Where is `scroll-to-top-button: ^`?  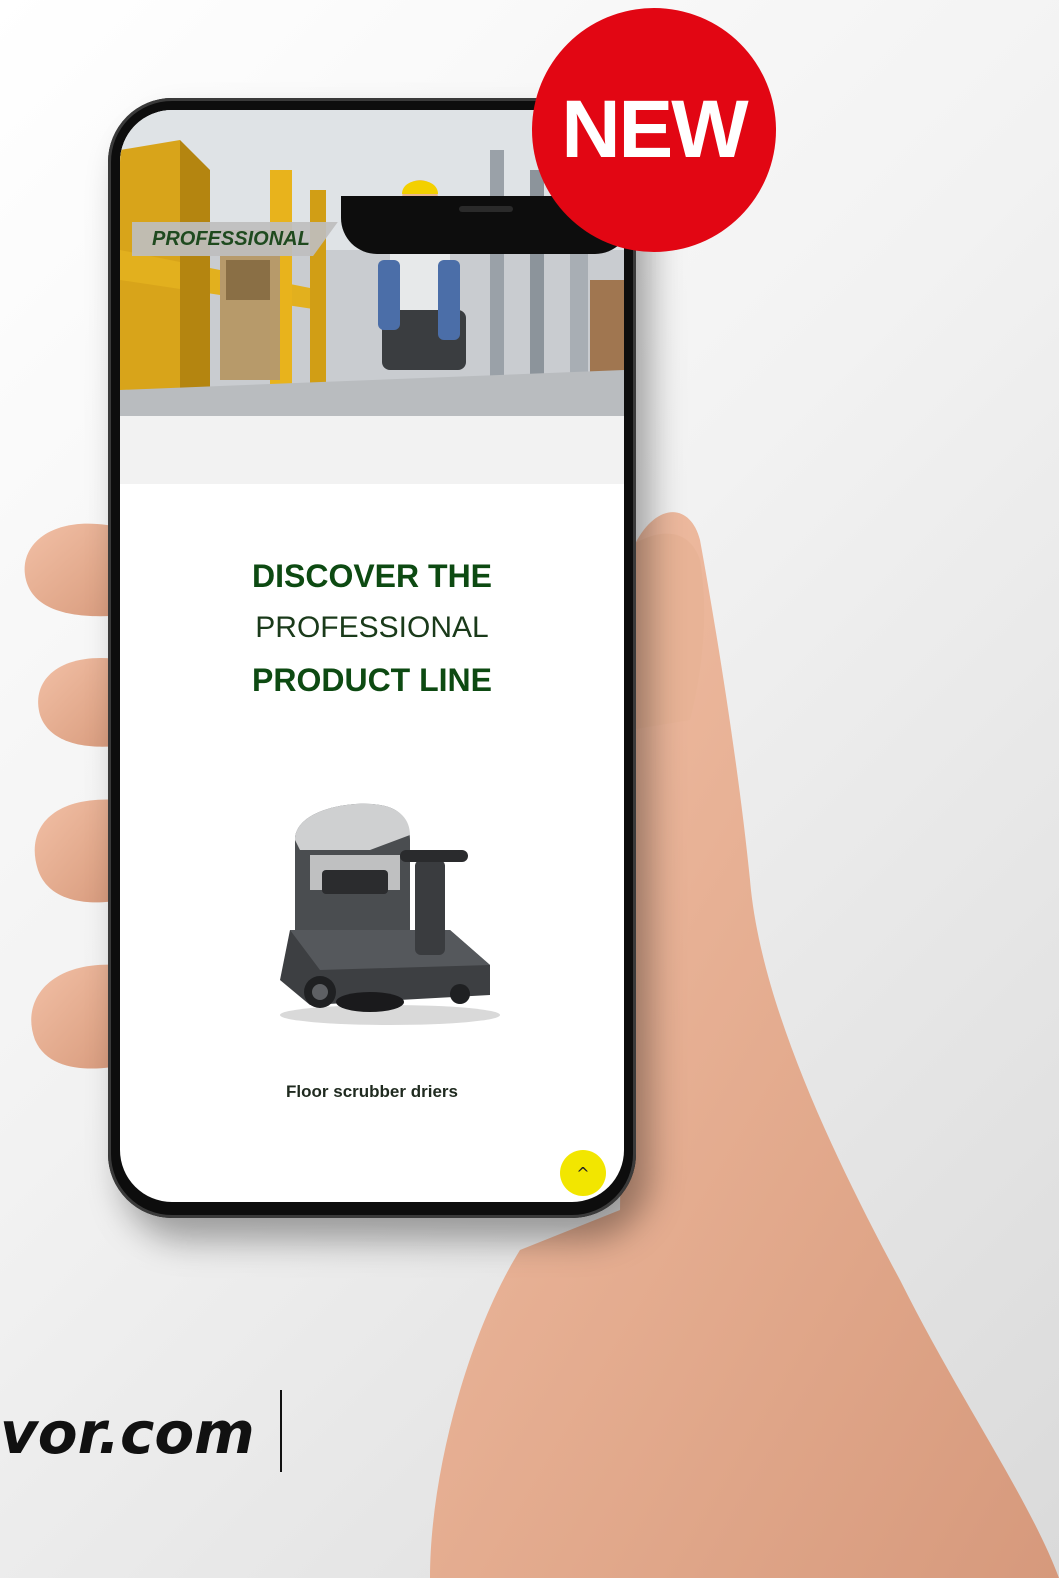
scroll-to-top-button: ^ is located at coordinates (583, 1173).